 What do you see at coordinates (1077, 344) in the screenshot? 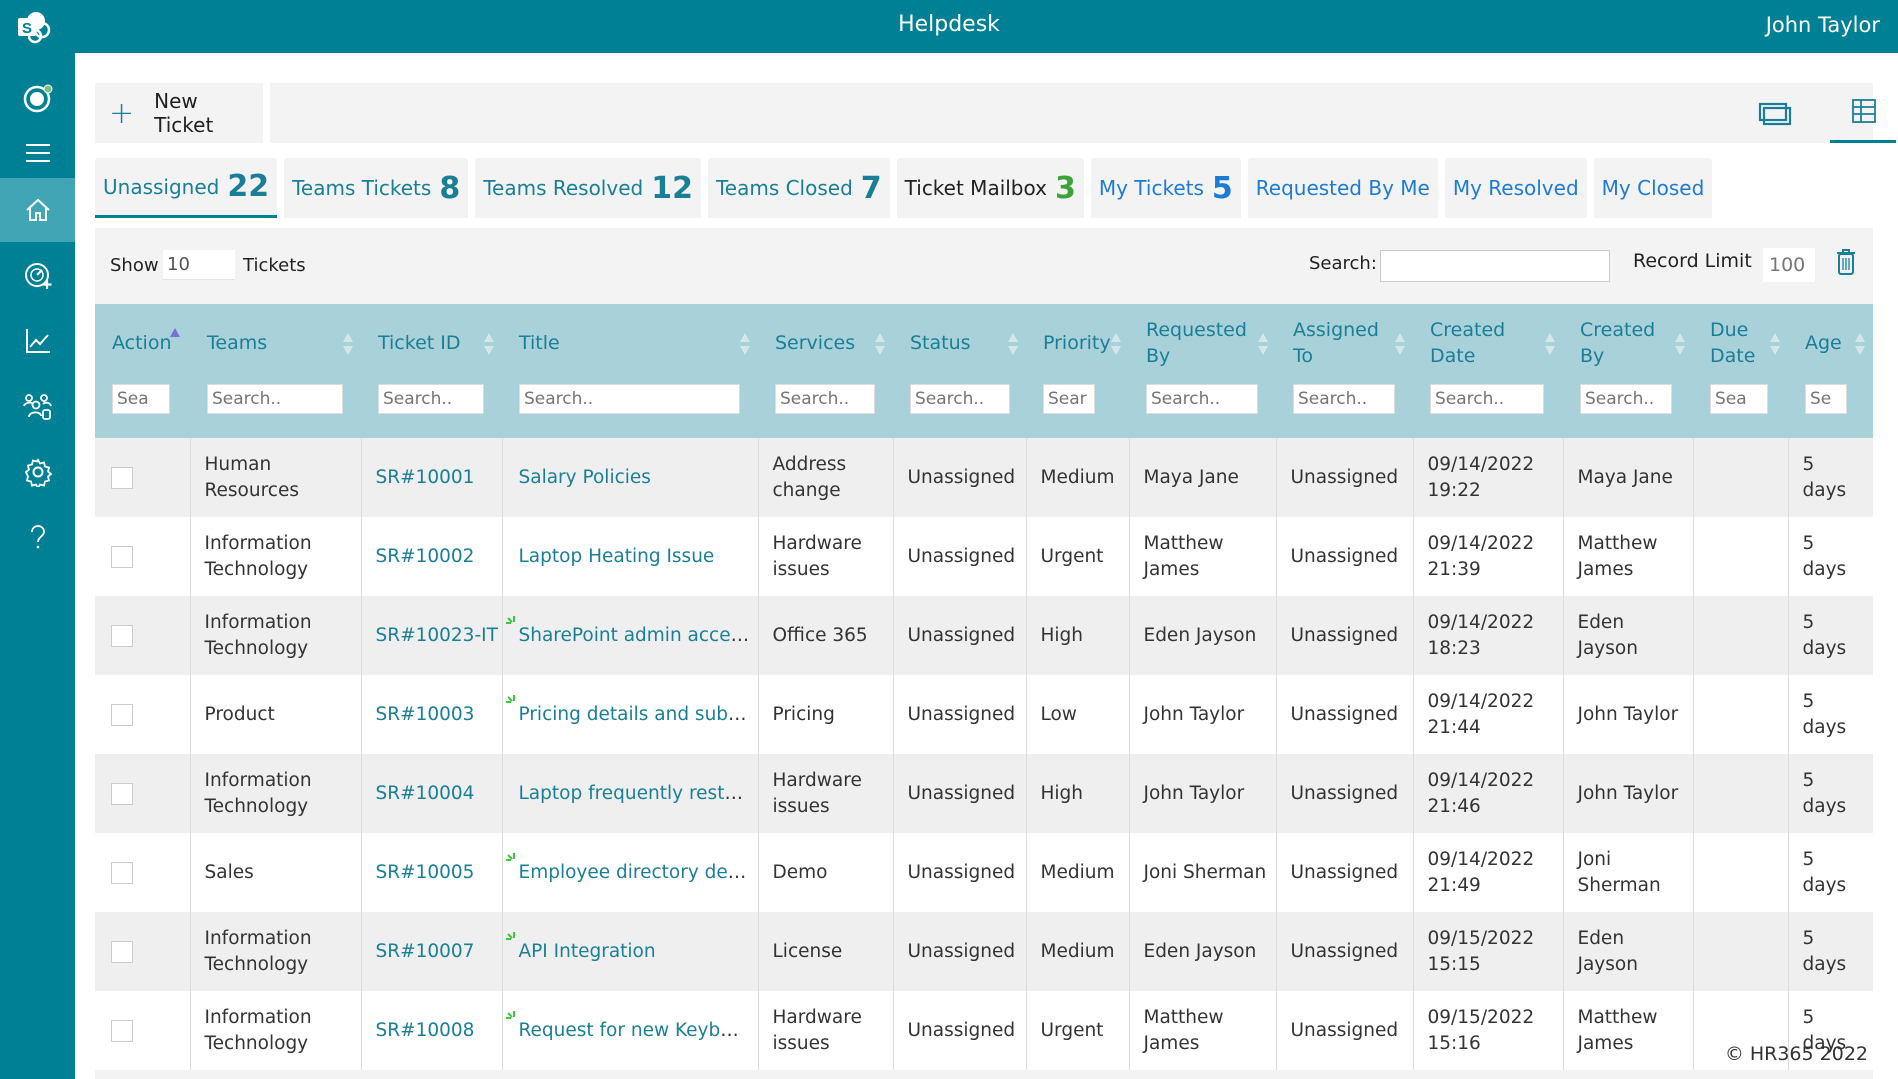
I see `col-header-priority: Priority` at bounding box center [1077, 344].